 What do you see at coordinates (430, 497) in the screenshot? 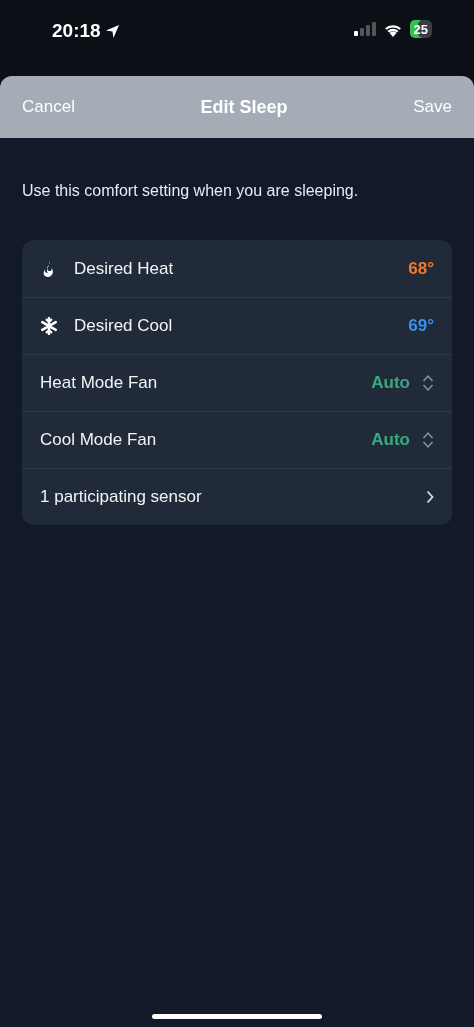
I see `chevron-right-icon` at bounding box center [430, 497].